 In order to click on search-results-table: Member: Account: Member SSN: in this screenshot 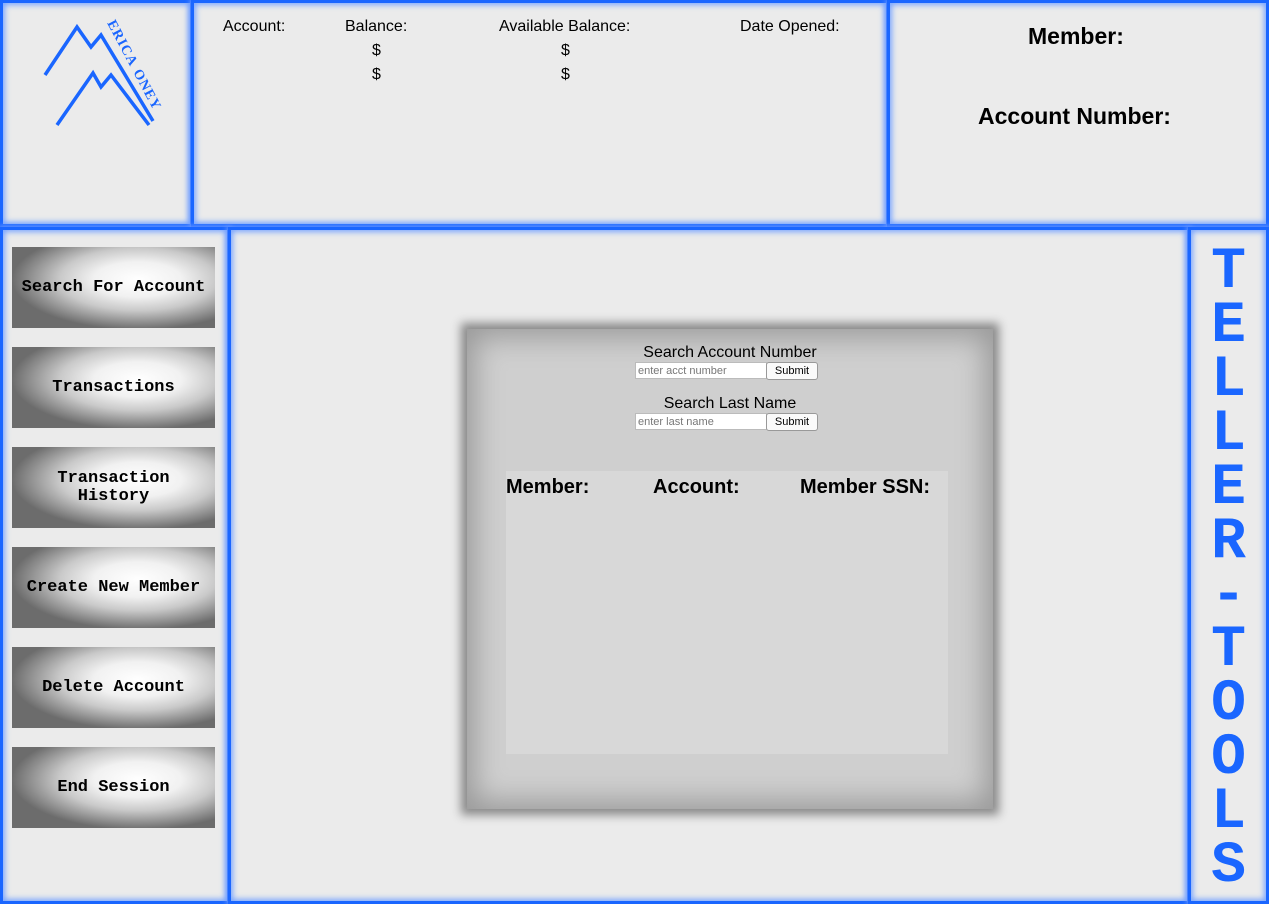, I will do `click(727, 612)`.